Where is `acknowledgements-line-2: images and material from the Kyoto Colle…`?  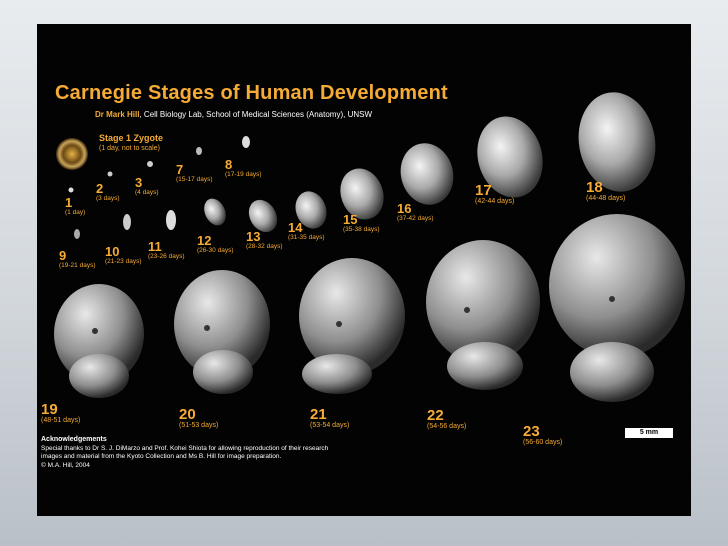 acknowledgements-line-2: images and material from the Kyoto Colle… is located at coordinates (161, 456).